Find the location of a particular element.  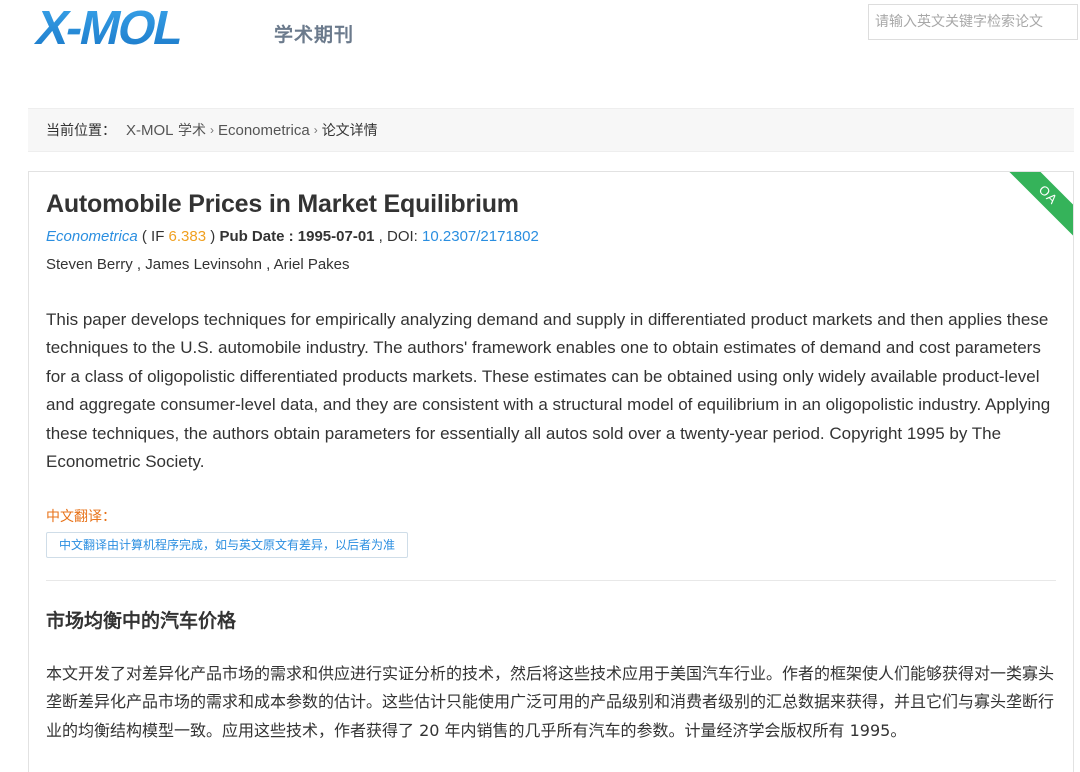

if-open: ( IF is located at coordinates (153, 236).